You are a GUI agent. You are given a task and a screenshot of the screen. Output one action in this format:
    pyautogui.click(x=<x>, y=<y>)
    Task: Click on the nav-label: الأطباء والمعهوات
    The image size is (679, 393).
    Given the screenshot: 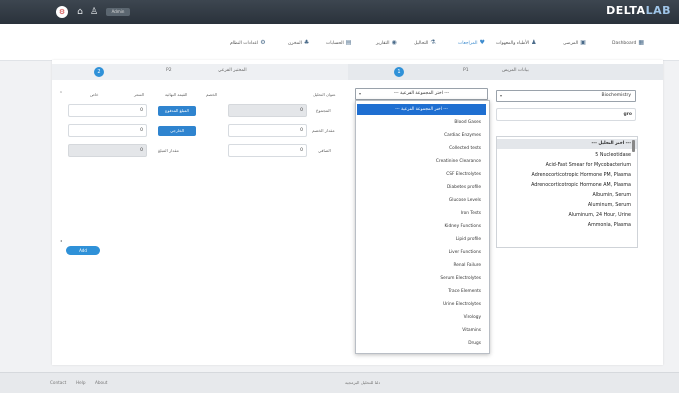 What is the action you would take?
    pyautogui.click(x=513, y=43)
    